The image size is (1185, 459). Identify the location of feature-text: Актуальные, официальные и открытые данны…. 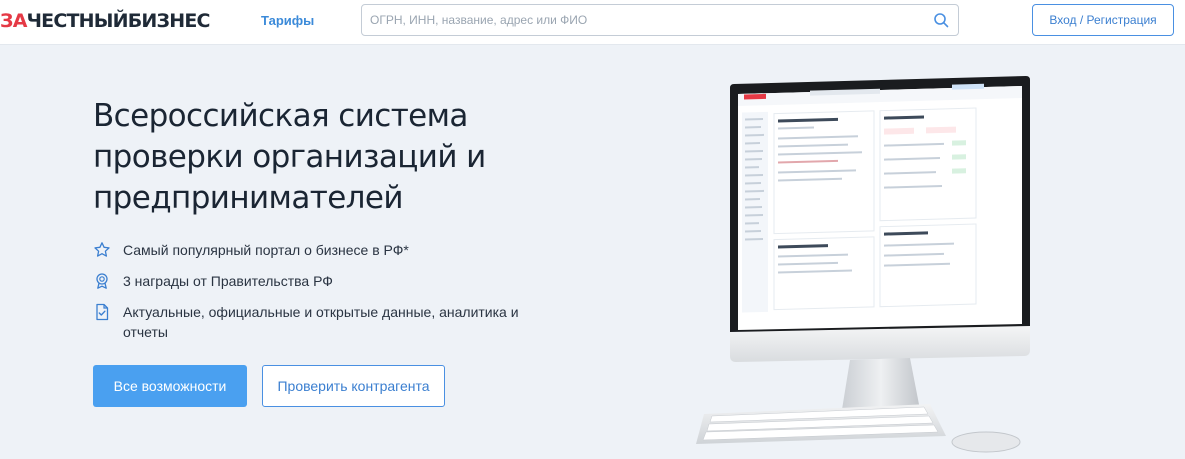
(321, 322).